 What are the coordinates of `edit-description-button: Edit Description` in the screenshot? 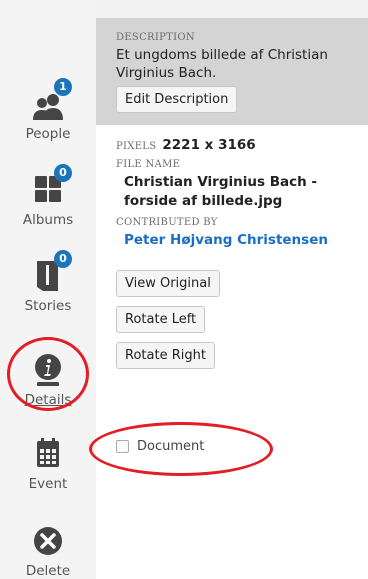 It's located at (177, 99).